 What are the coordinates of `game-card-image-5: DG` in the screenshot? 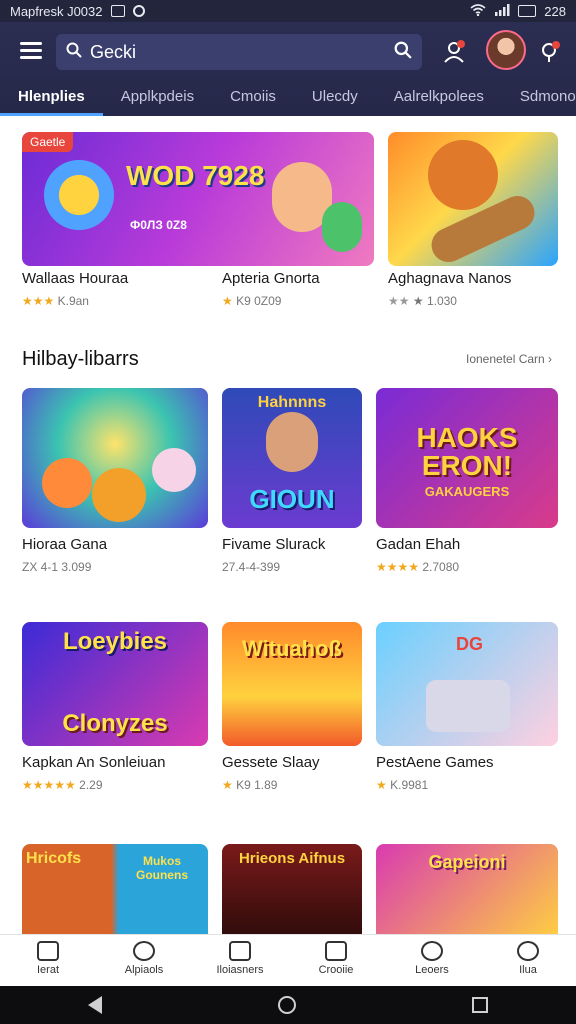 It's located at (467, 684).